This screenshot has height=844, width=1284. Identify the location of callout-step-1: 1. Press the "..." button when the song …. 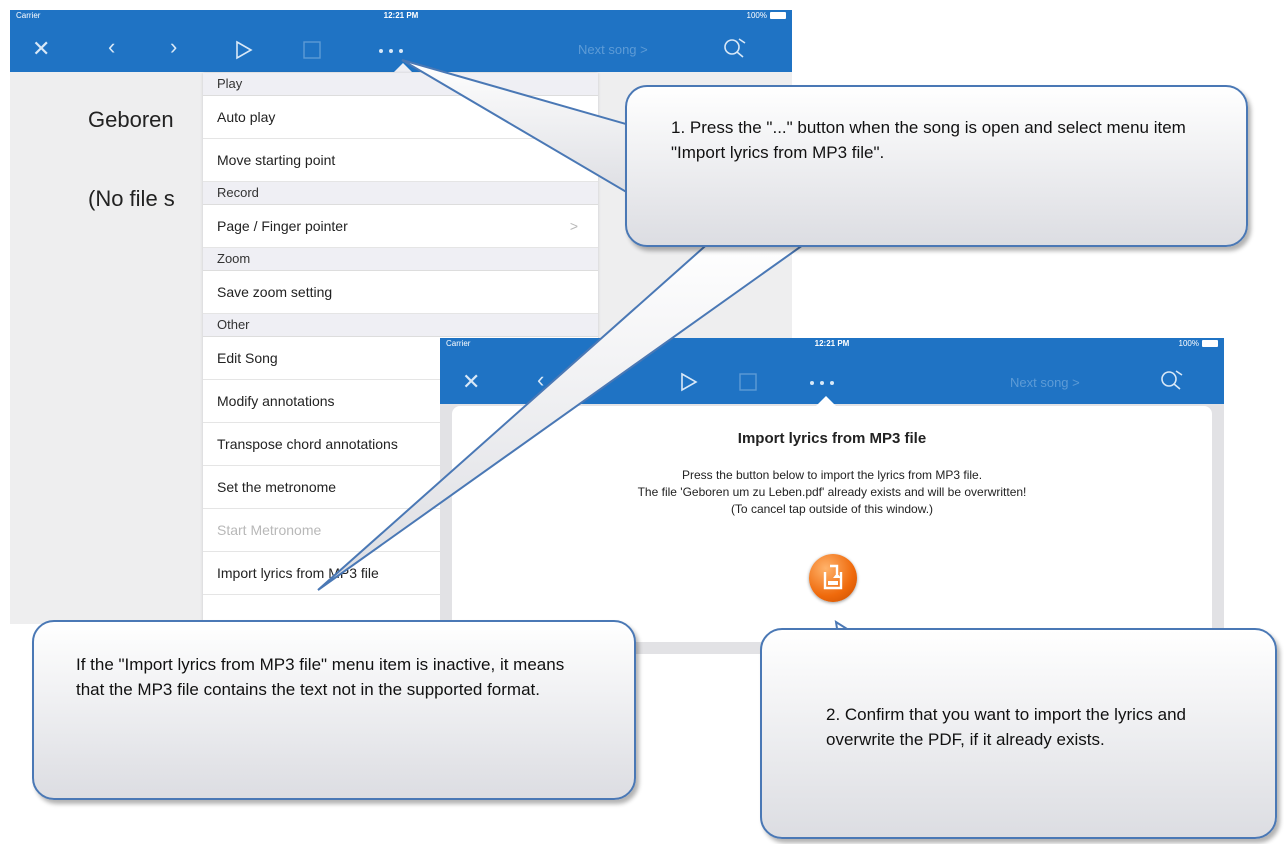
(936, 166).